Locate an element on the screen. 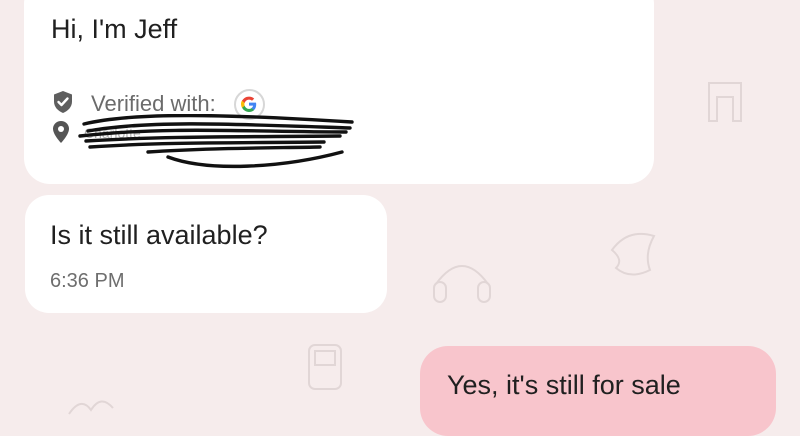 Image resolution: width=800 pixels, height=436 pixels. doodle-pattern-icon is located at coordinates (97, 403).